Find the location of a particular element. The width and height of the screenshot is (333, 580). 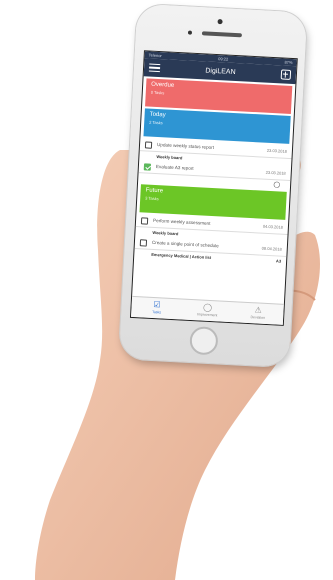

bottom-tab-bar: ☑ Tasks ◯ Improvement ⚠ Deviation is located at coordinates (207, 310).